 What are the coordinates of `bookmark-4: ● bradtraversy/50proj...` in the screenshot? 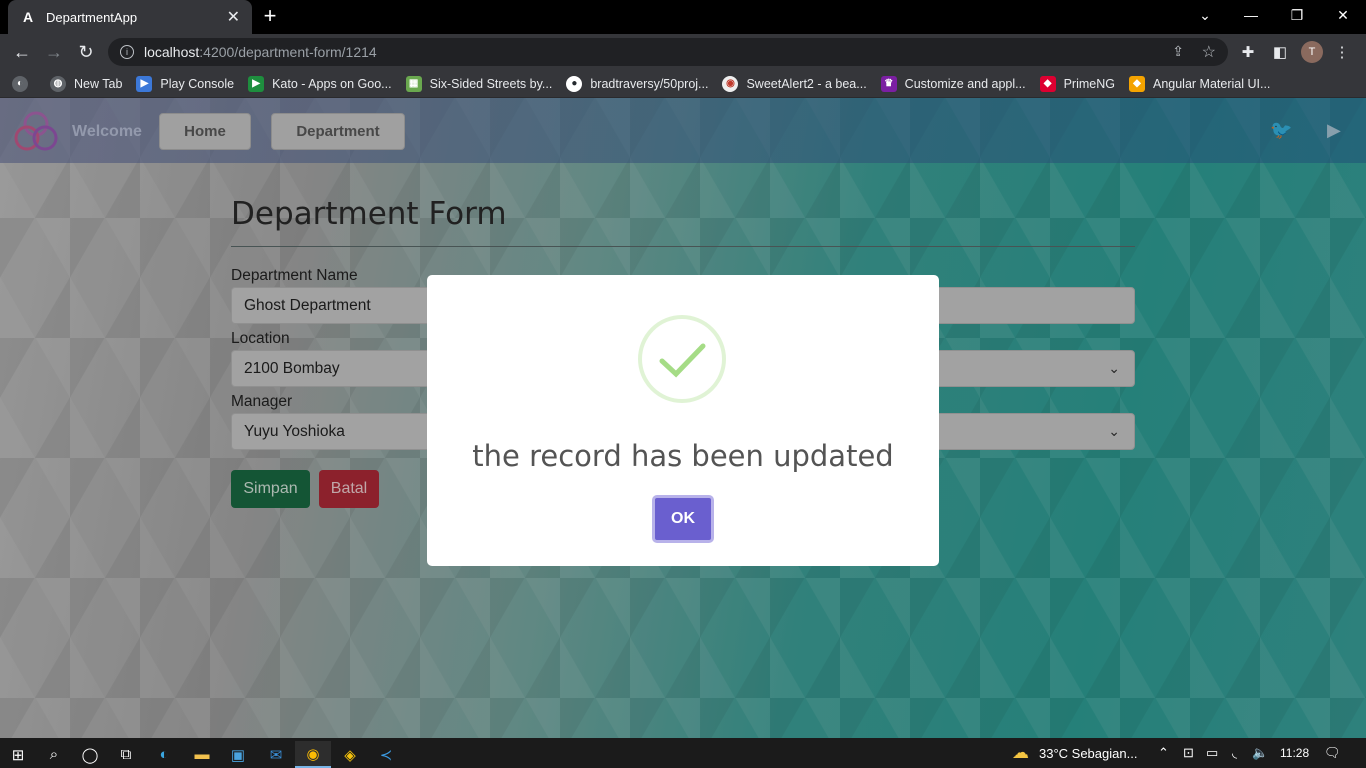 It's located at (637, 83).